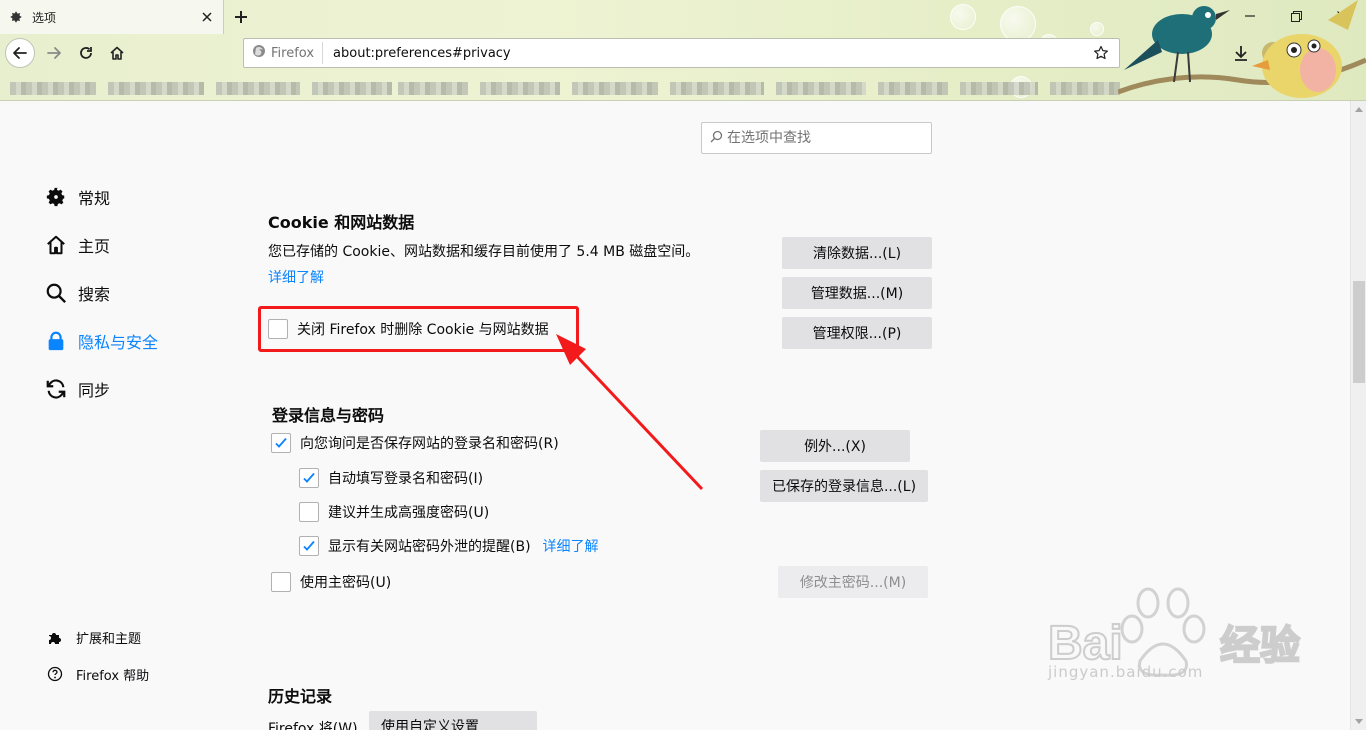 This screenshot has width=1366, height=730. What do you see at coordinates (429, 444) in the screenshot?
I see `ask-to-save-label: 向您询问是否保存网站的登录名和密码(R)` at bounding box center [429, 444].